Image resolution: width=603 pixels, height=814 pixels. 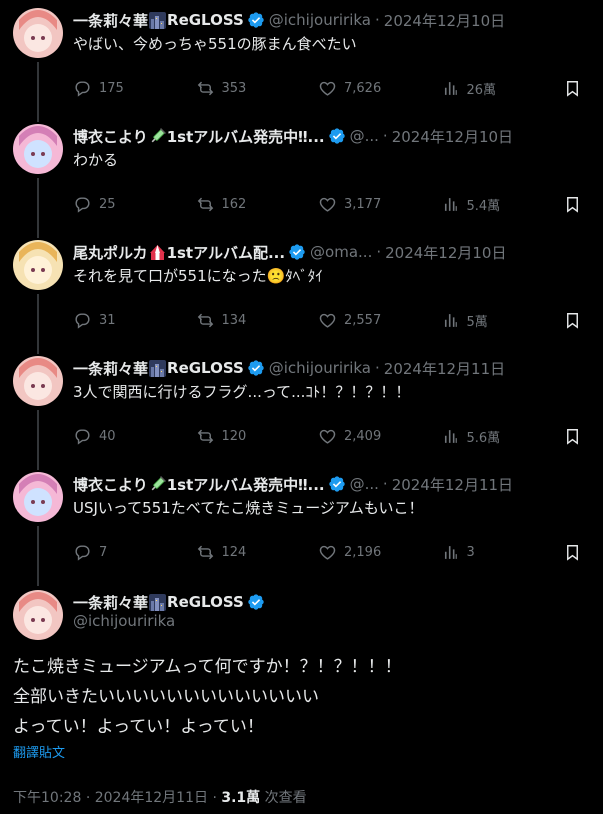 I want to click on view-count: 5萬, so click(x=477, y=322).